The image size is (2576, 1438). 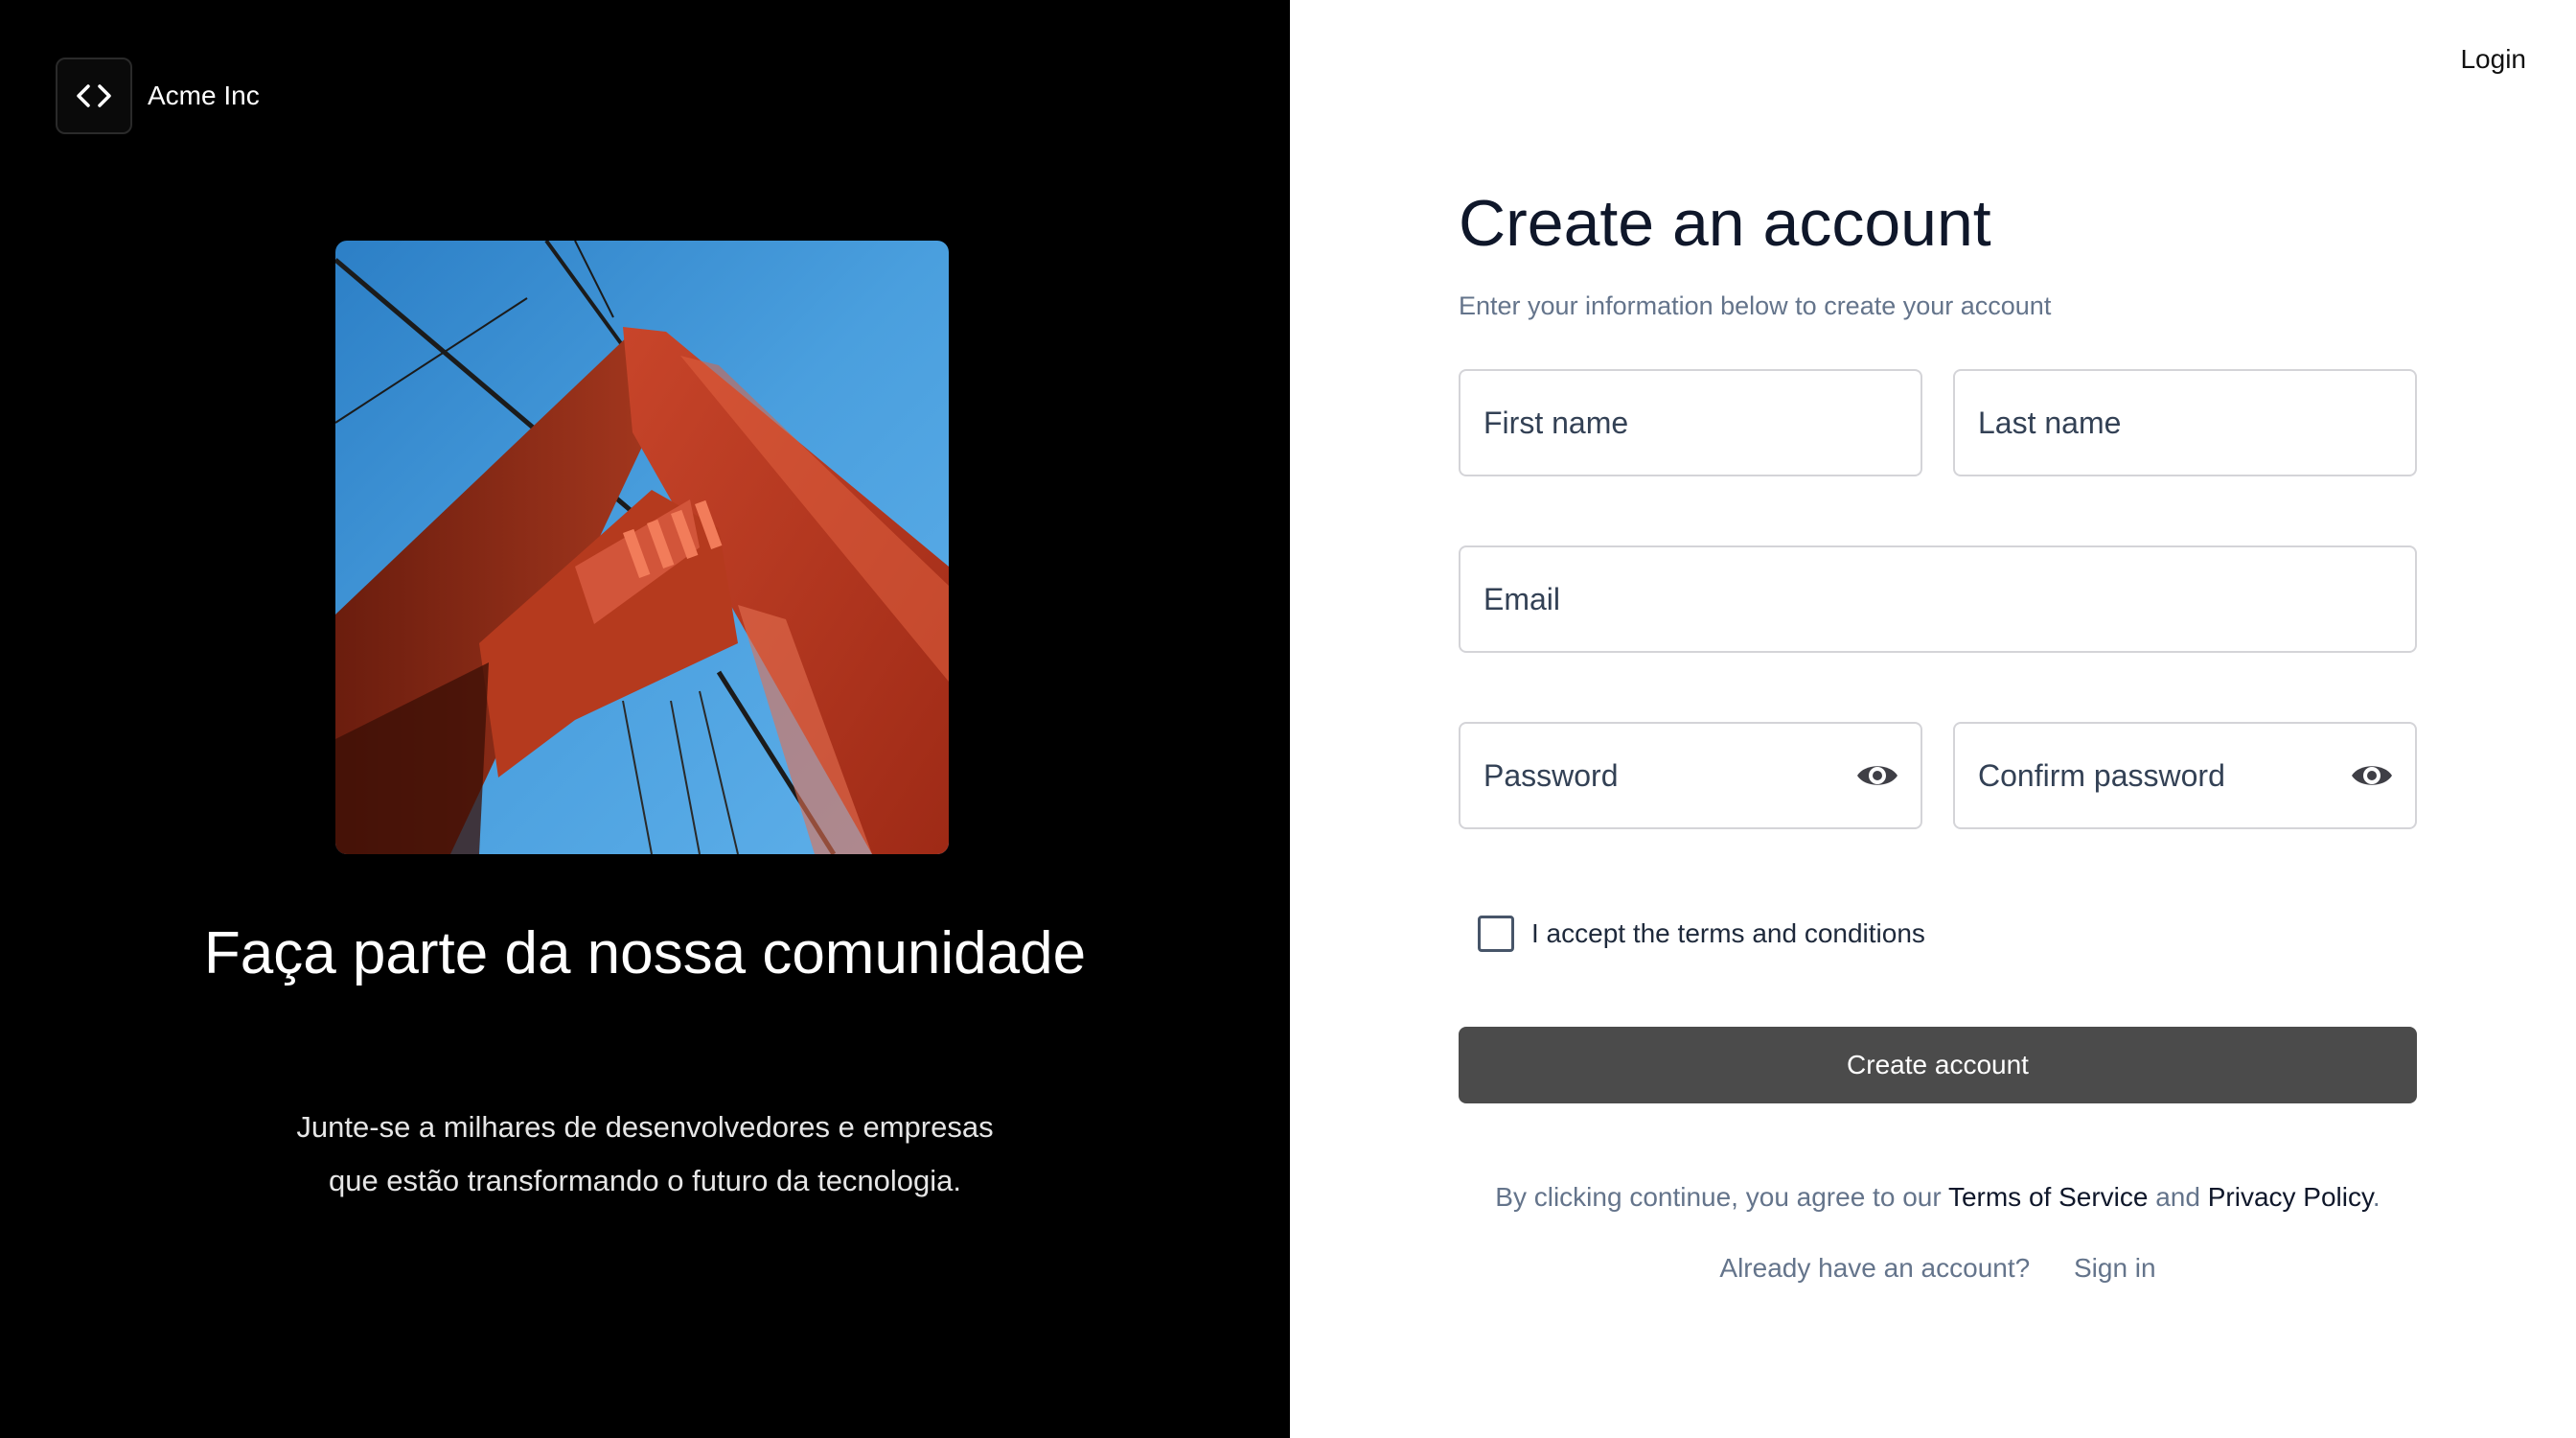 What do you see at coordinates (1875, 1268) in the screenshot?
I see `signin-prompt: Already have an account?` at bounding box center [1875, 1268].